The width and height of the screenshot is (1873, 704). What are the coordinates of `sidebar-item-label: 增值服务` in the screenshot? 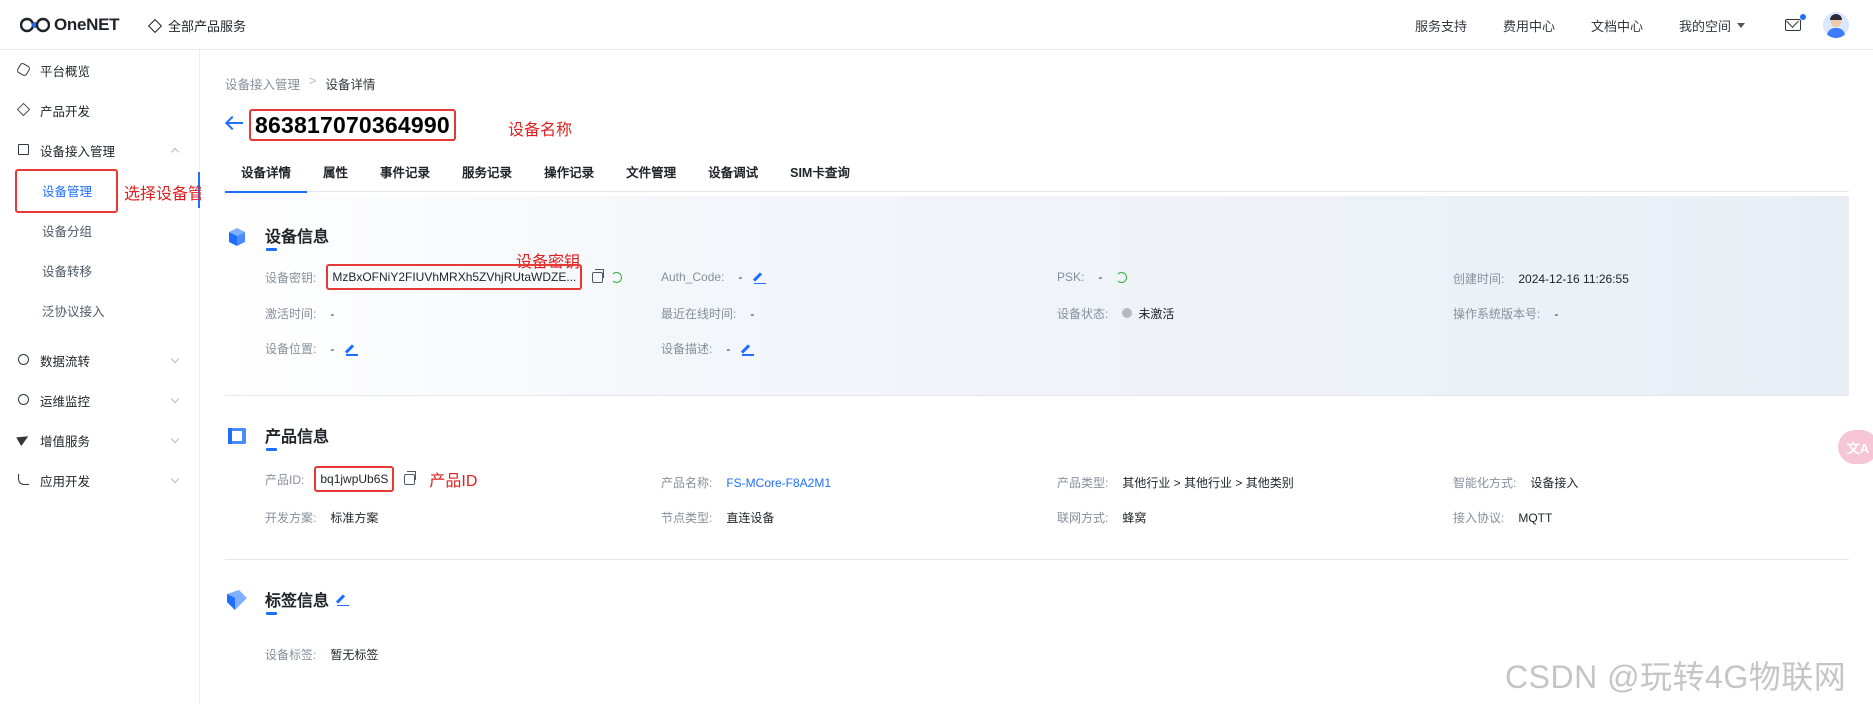 It's located at (65, 441).